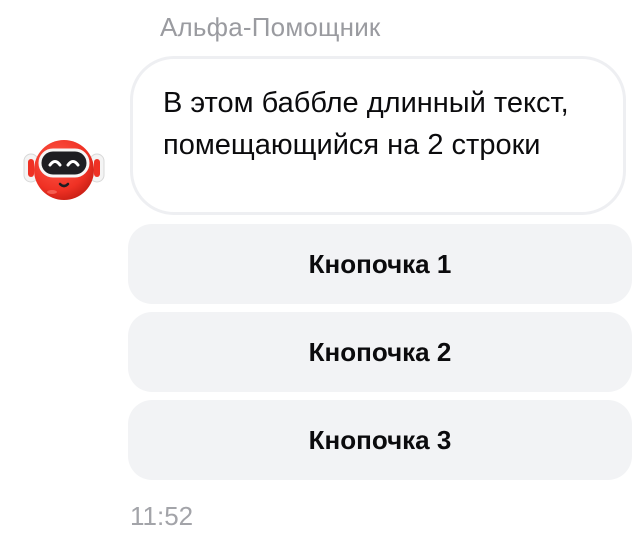  I want to click on quick-reply-button-3: Кнопочка 3, so click(380, 440).